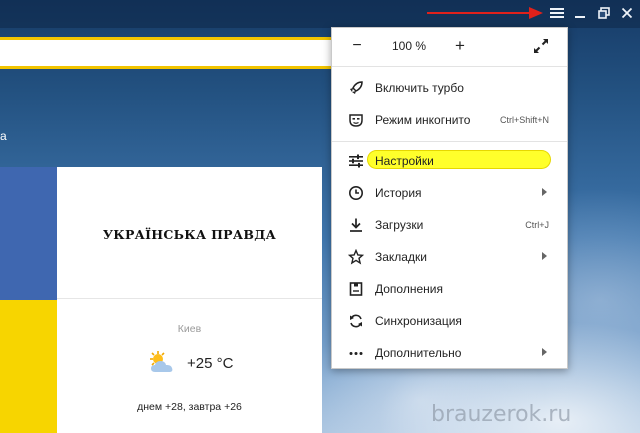 The image size is (640, 433). What do you see at coordinates (161, 361) in the screenshot?
I see `partly-cloudy-icon` at bounding box center [161, 361].